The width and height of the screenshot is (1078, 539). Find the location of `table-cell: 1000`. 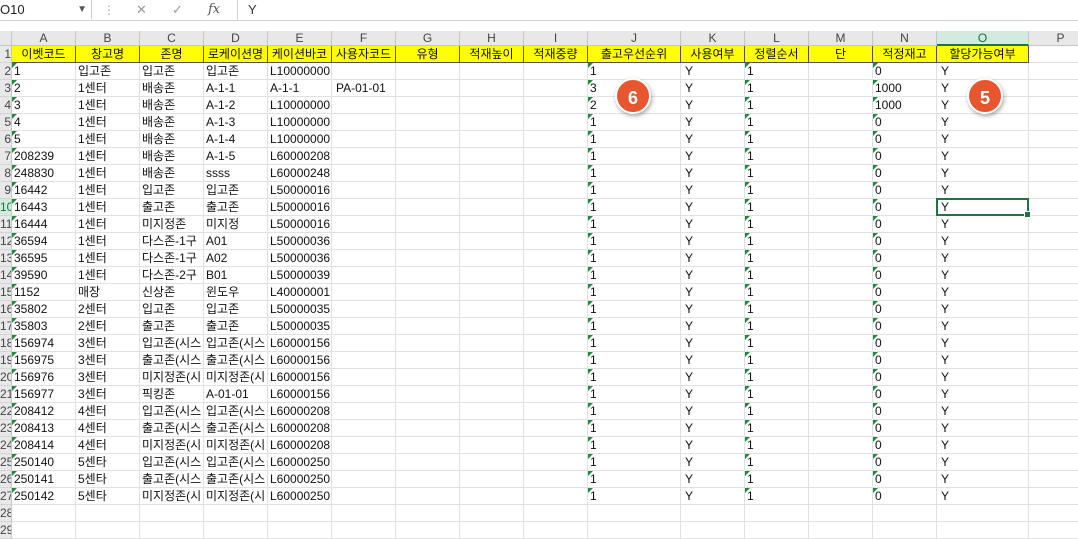

table-cell: 1000 is located at coordinates (905, 88).